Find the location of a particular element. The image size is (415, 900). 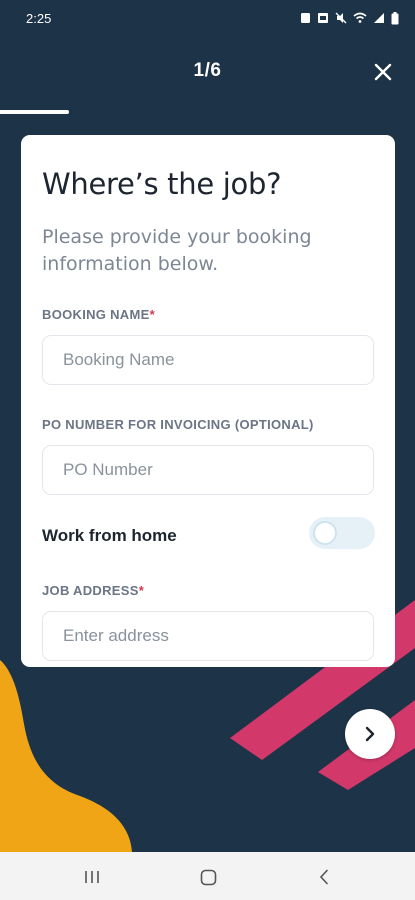

job-address-label-text: JOB ADDRESS is located at coordinates (90, 590).